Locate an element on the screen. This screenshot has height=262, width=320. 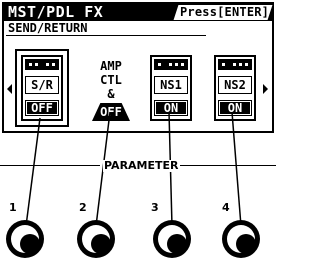
pedal-name: S/R is located at coordinates (42, 85).